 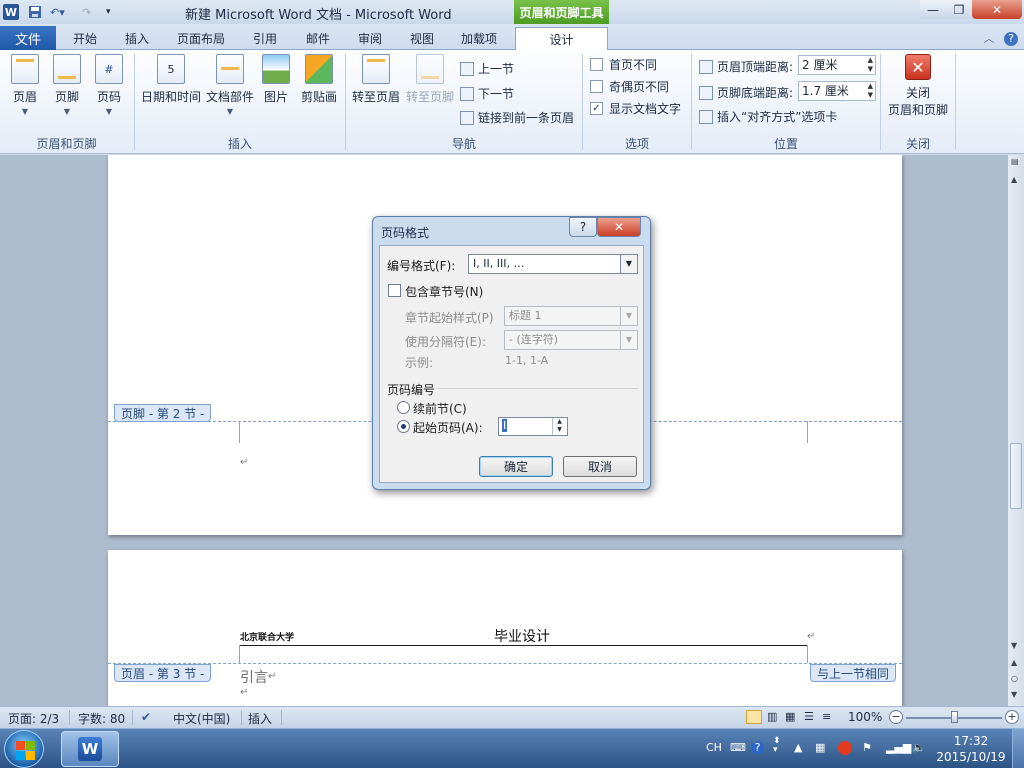 What do you see at coordinates (90, 749) in the screenshot?
I see `taskbar-word-button: W` at bounding box center [90, 749].